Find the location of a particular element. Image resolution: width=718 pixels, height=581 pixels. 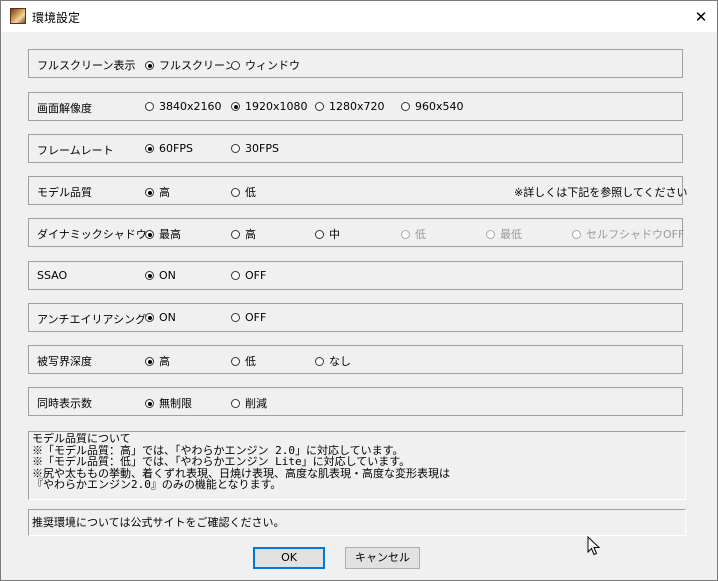

radio-option: 30FPS is located at coordinates (255, 148).